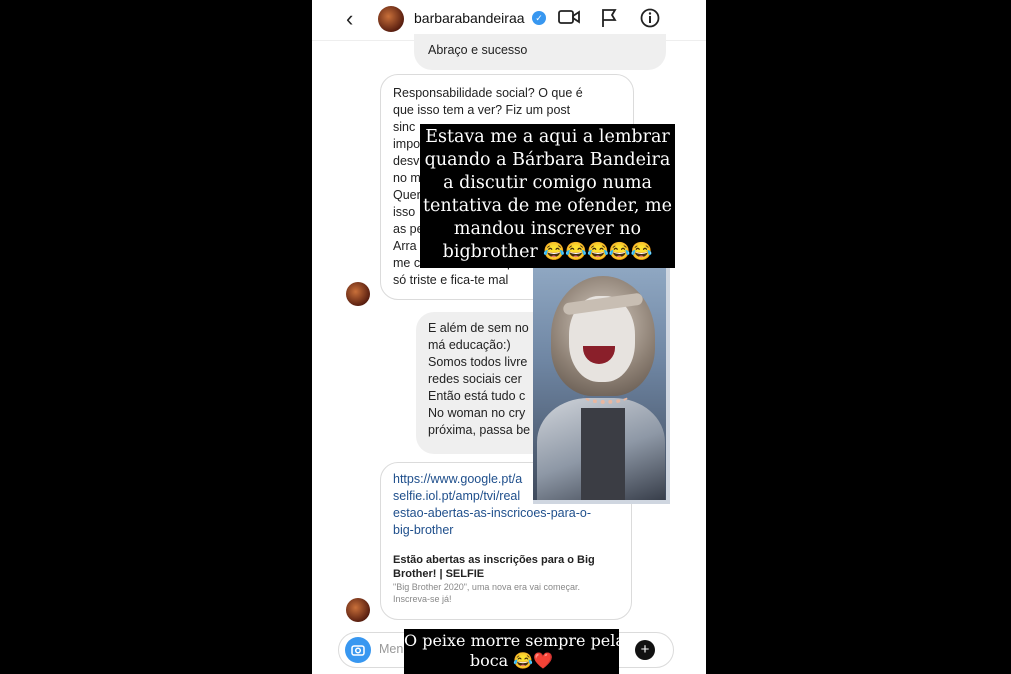 This screenshot has width=1011, height=674. Describe the element at coordinates (488, 93) in the screenshot. I see `message-line: Responsabilidade social? O que é` at that location.